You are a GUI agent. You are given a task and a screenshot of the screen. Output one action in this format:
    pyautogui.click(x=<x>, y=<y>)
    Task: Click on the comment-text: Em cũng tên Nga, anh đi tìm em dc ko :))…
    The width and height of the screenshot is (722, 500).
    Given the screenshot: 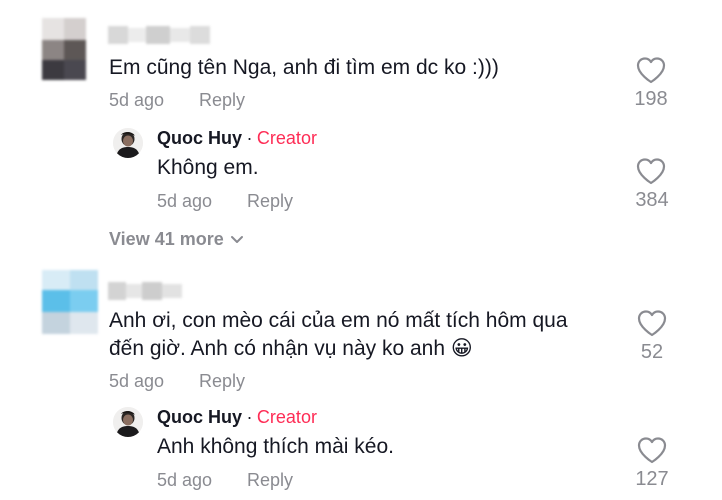 What is the action you would take?
    pyautogui.click(x=304, y=67)
    